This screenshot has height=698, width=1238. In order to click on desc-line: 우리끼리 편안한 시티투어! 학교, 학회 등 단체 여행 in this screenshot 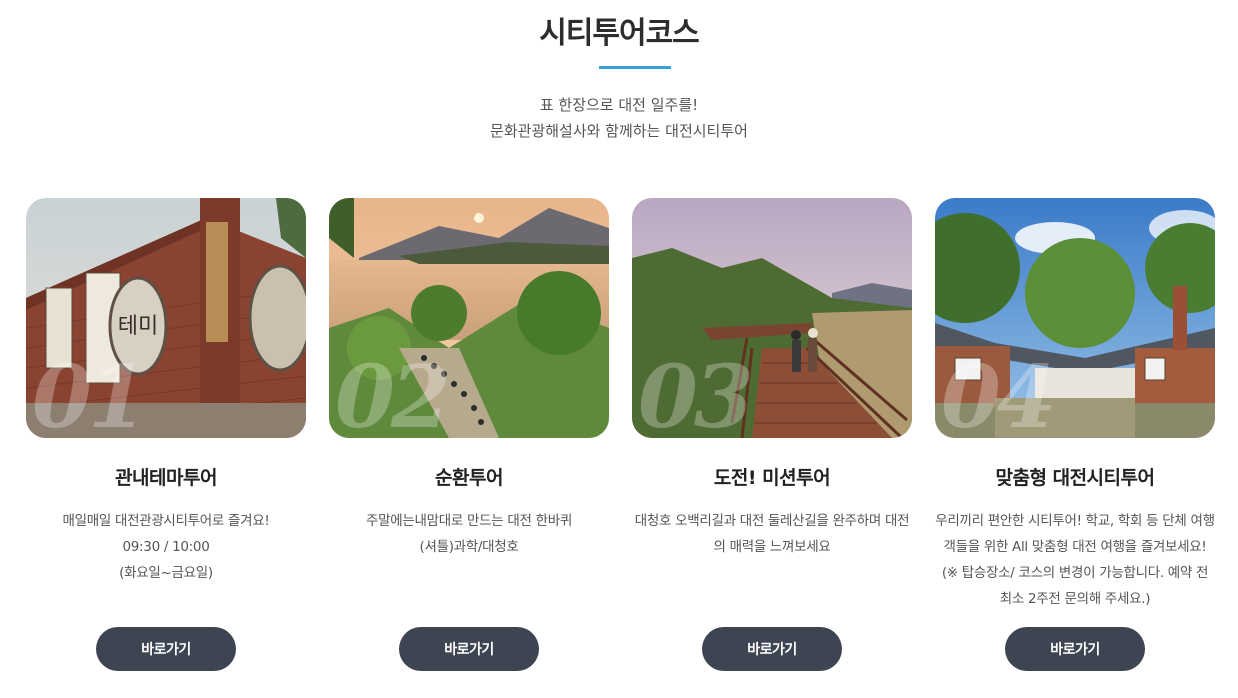, I will do `click(1075, 521)`.